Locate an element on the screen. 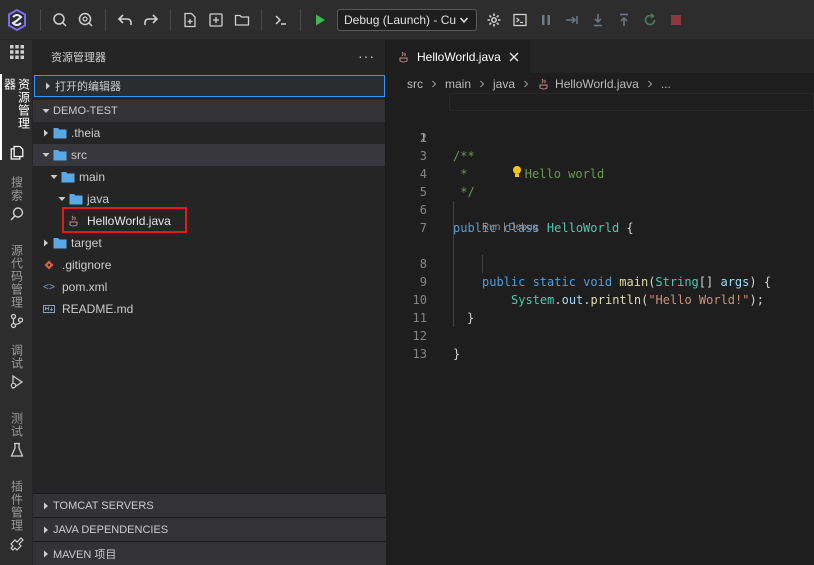  breadcrumb-item: java is located at coordinates (504, 84).